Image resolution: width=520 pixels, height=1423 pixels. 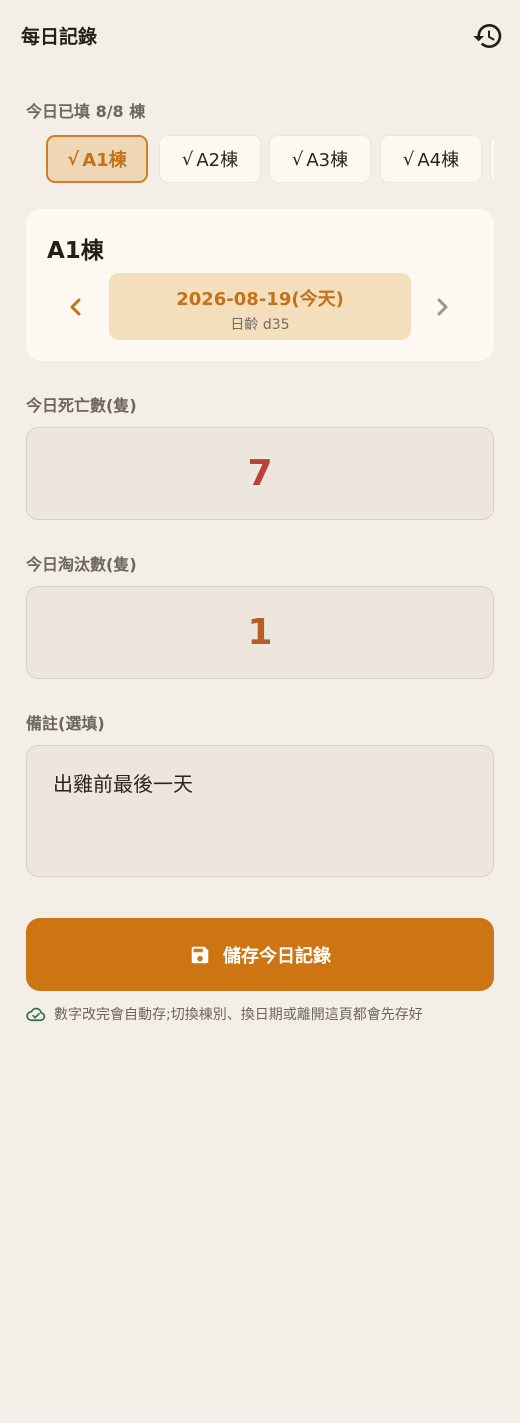 I want to click on save-record-button: 儲存今日記錄, so click(x=260, y=954).